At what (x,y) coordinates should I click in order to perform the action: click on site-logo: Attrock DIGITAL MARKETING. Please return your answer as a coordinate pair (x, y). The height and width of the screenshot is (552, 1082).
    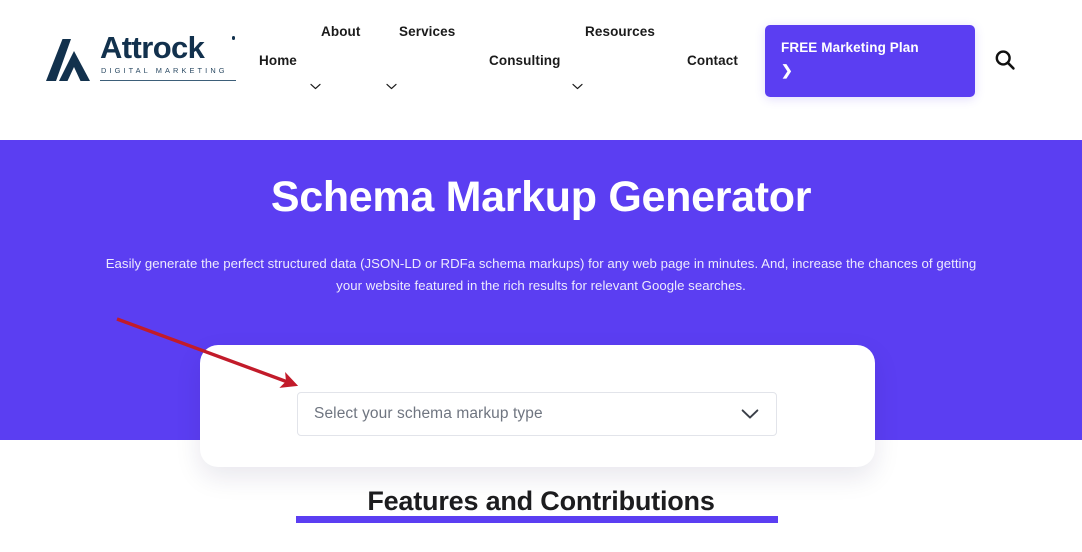
    Looking at the image, I should click on (140, 57).